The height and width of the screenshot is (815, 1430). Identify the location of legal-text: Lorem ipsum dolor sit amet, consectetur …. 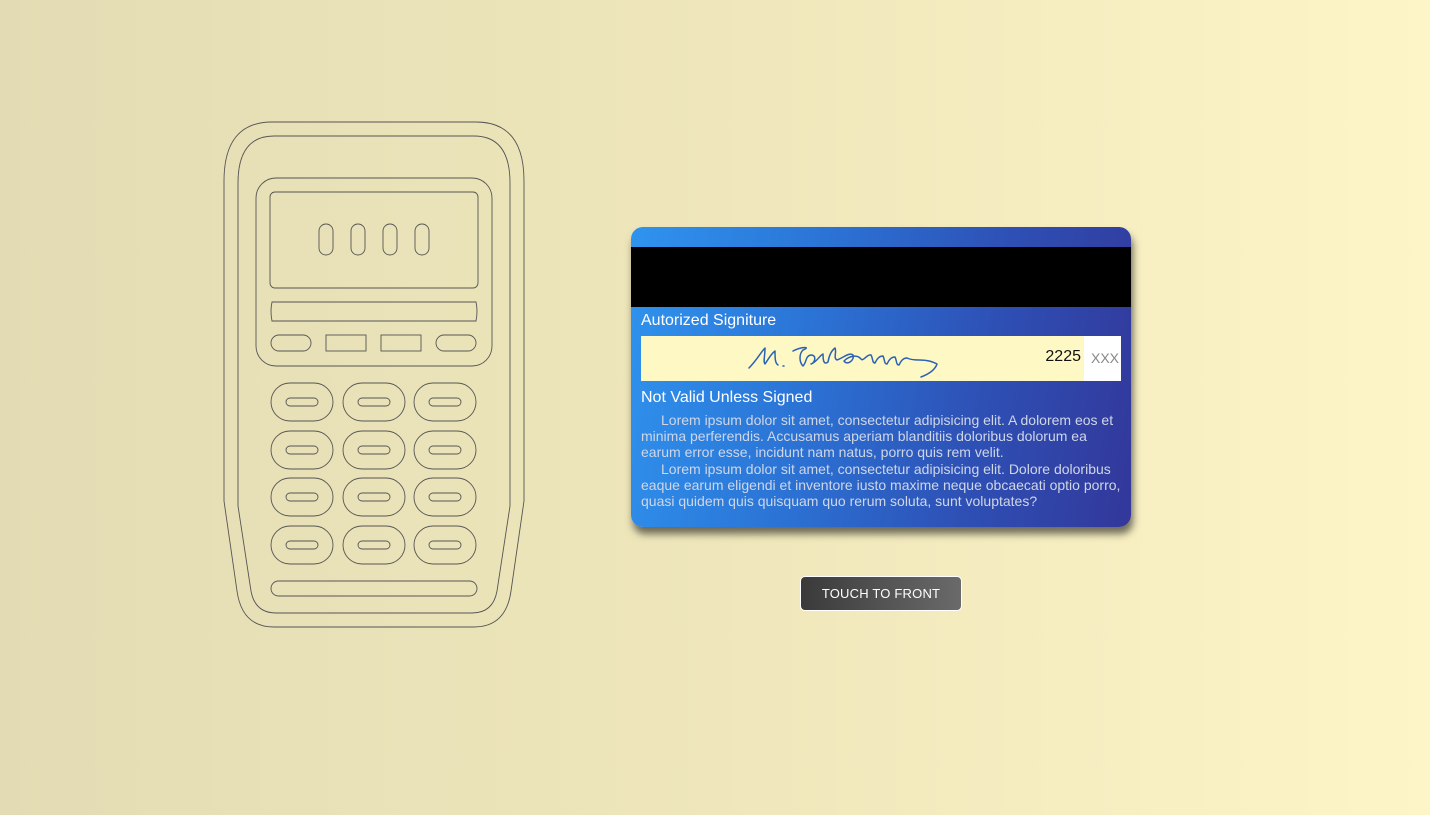
(881, 461).